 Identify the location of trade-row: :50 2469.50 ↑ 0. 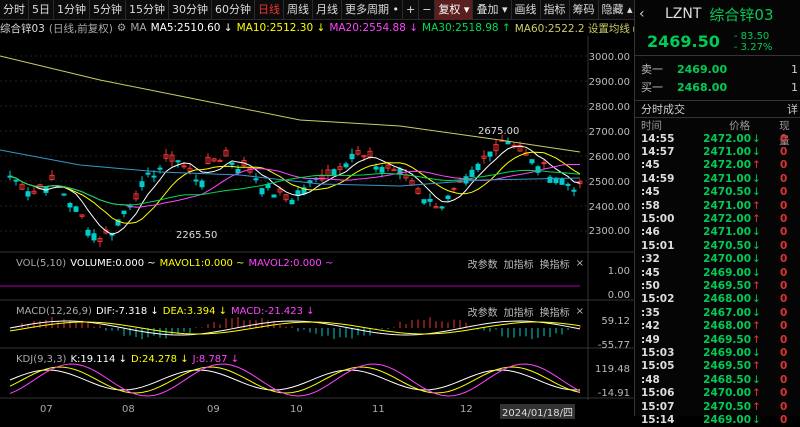
(717, 285).